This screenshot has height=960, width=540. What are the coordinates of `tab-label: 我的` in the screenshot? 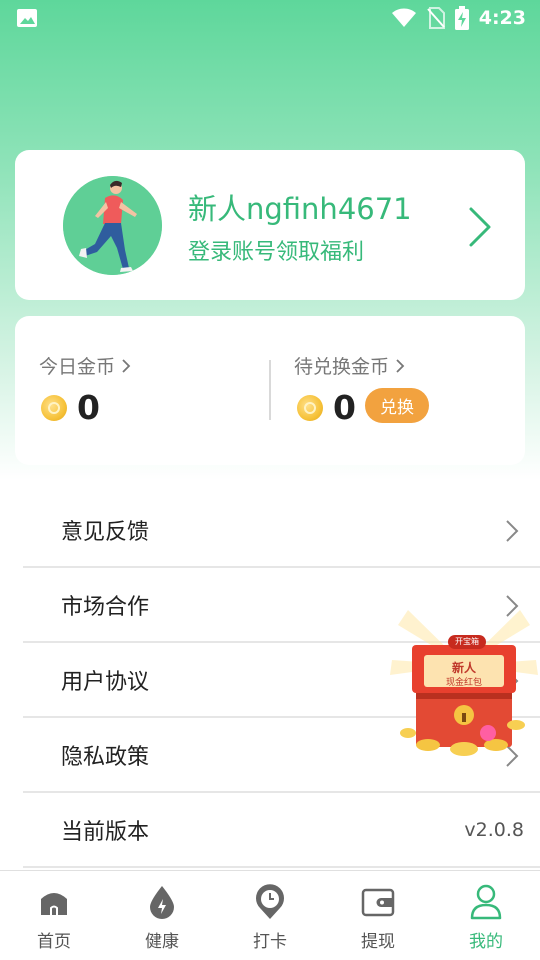 It's located at (486, 942).